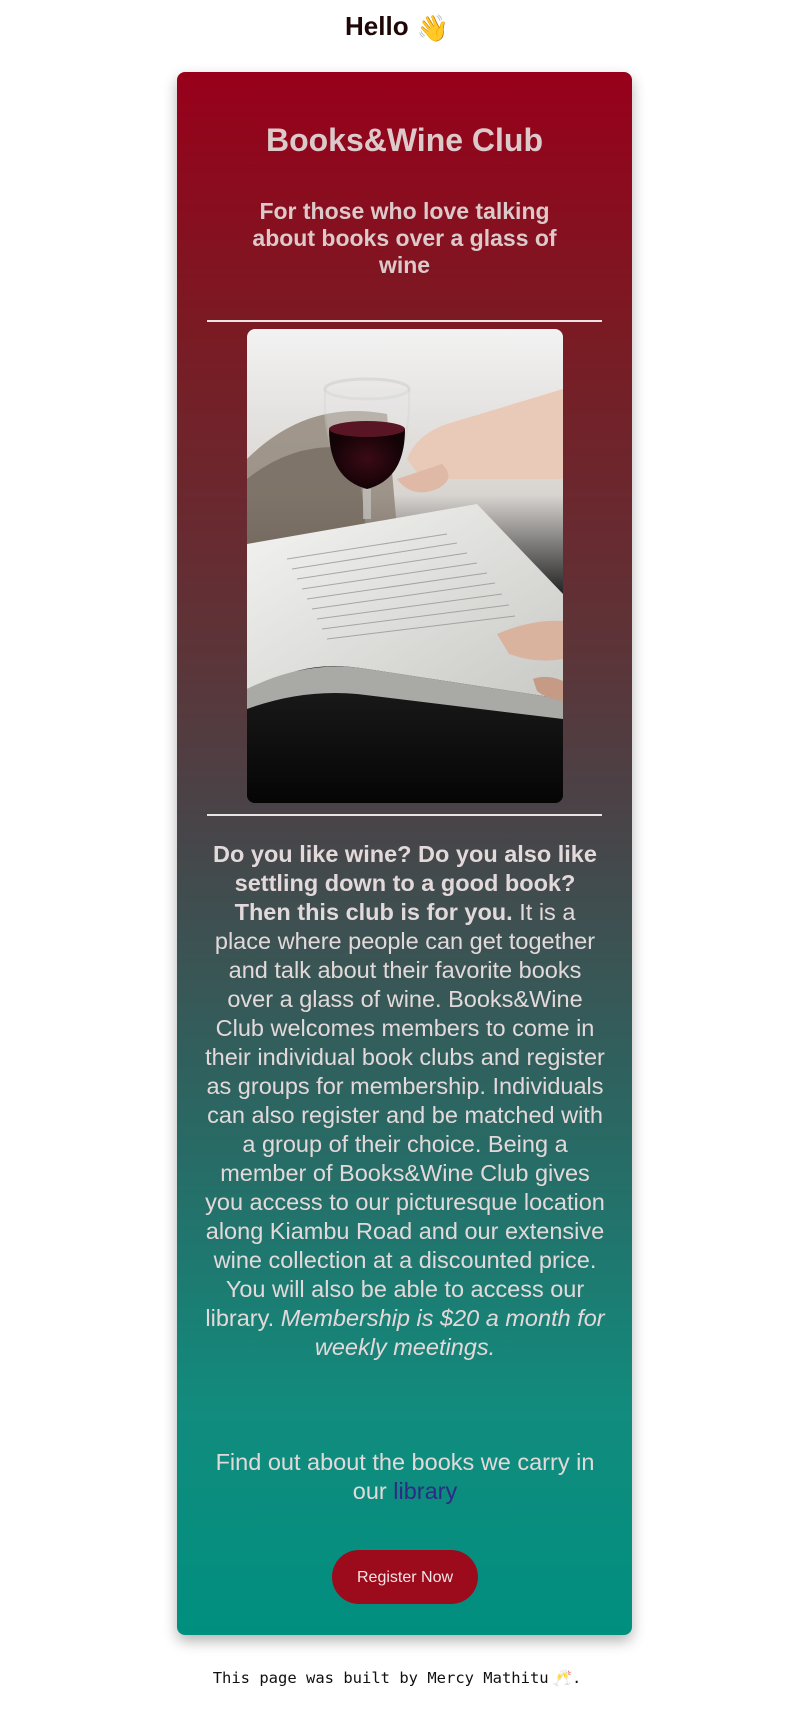  Describe the element at coordinates (404, 815) in the screenshot. I see `bottom-divider` at that location.